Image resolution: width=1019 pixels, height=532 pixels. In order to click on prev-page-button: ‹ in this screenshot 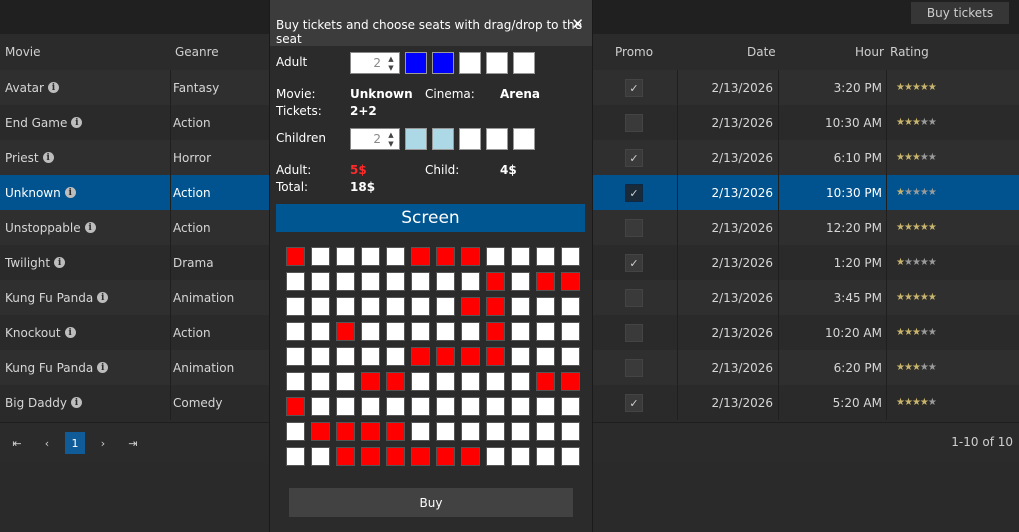, I will do `click(47, 443)`.